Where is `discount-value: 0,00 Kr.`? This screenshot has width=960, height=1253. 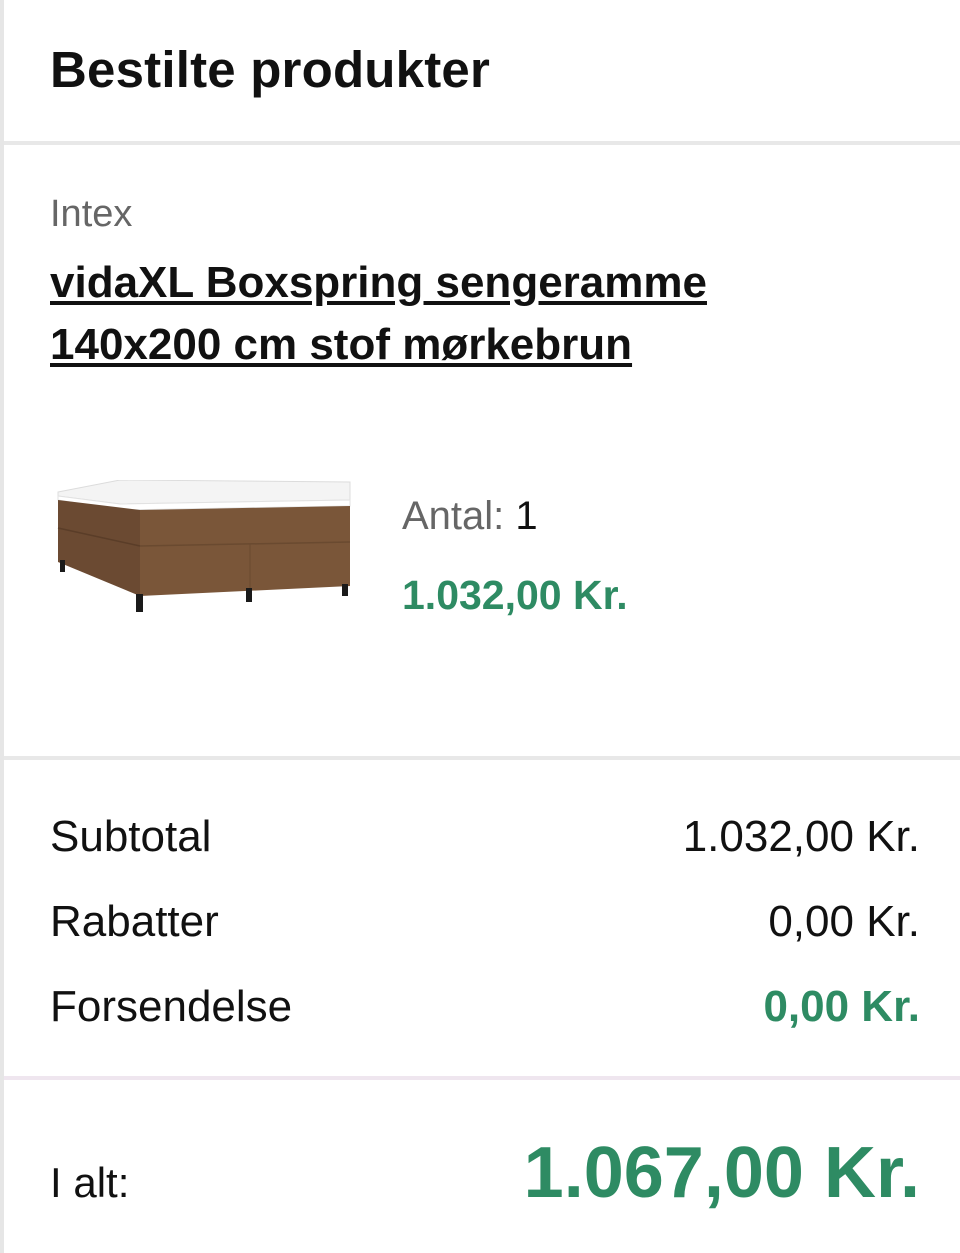 discount-value: 0,00 Kr. is located at coordinates (844, 921).